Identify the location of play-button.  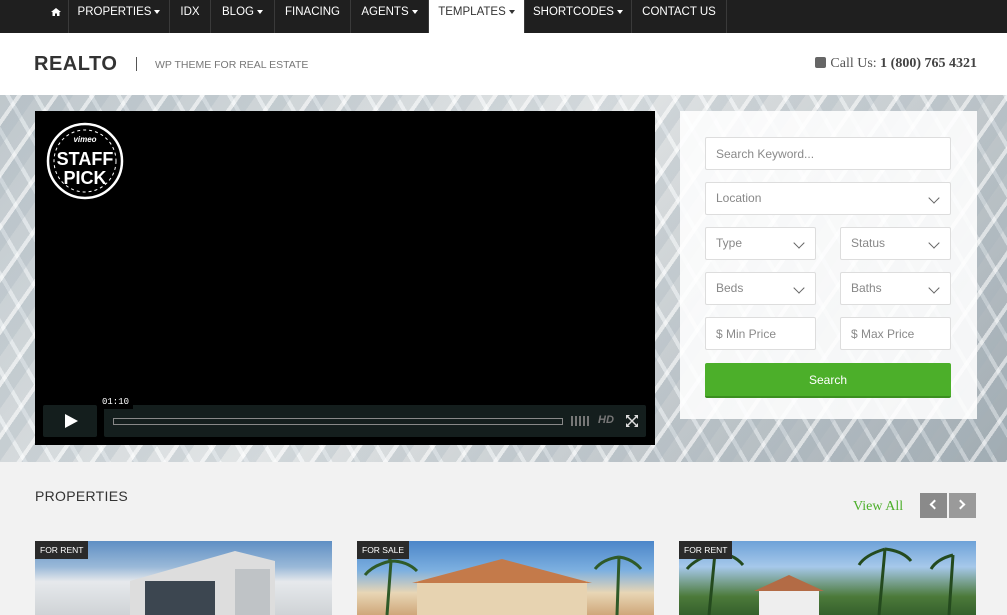
(70, 421).